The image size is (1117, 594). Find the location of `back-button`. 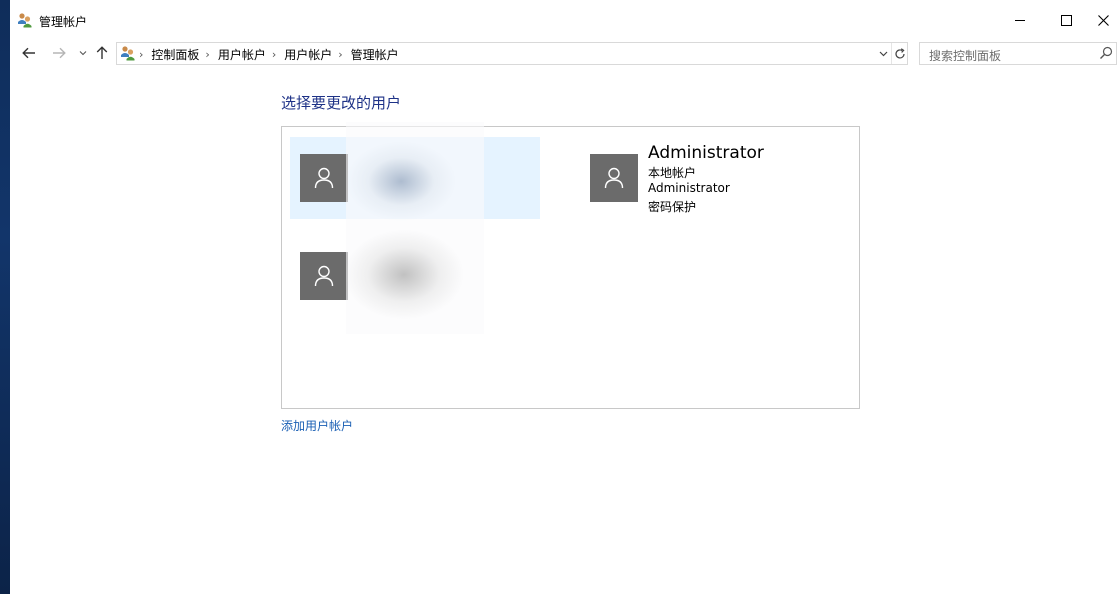

back-button is located at coordinates (29, 53).